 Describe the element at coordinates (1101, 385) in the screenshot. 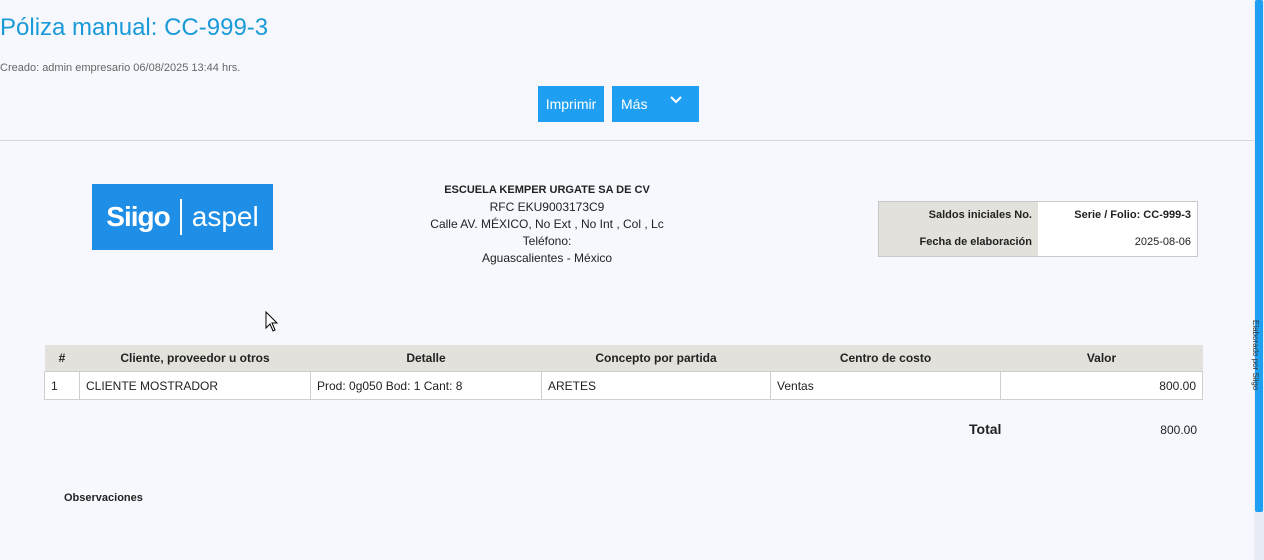

I see `cell-value: 800.00` at that location.